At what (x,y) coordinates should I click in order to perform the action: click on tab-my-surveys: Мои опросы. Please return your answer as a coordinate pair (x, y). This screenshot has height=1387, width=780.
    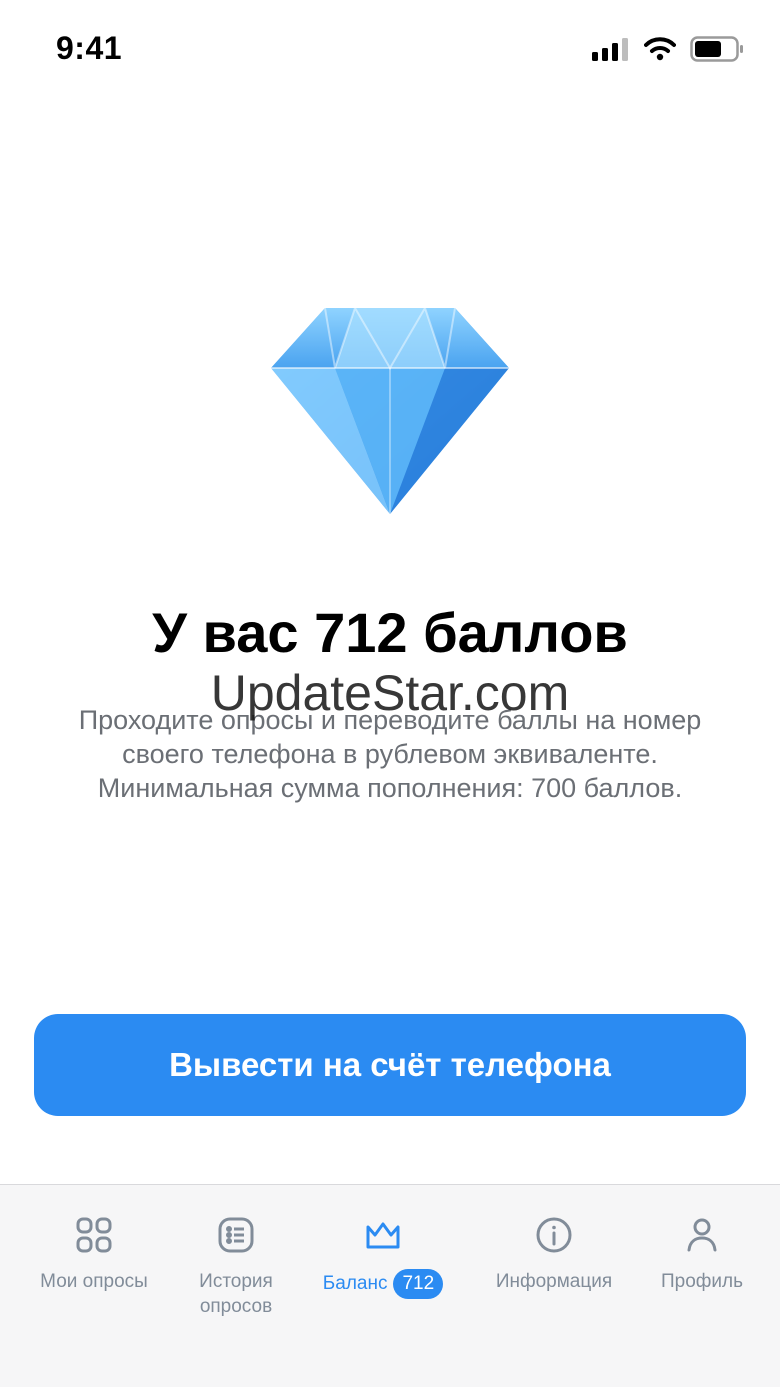
    Looking at the image, I should click on (94, 1260).